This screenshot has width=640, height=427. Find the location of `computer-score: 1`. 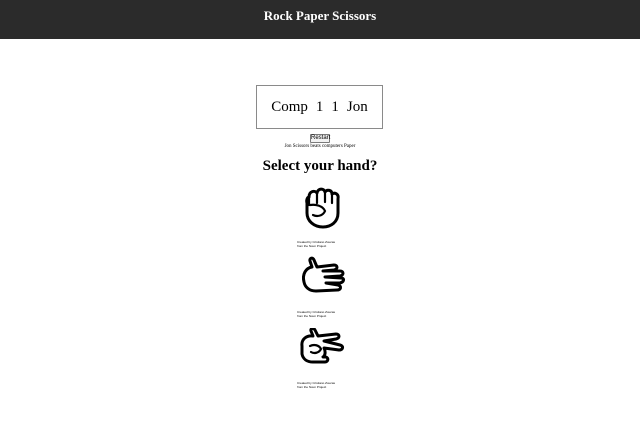

computer-score: 1 is located at coordinates (319, 106).